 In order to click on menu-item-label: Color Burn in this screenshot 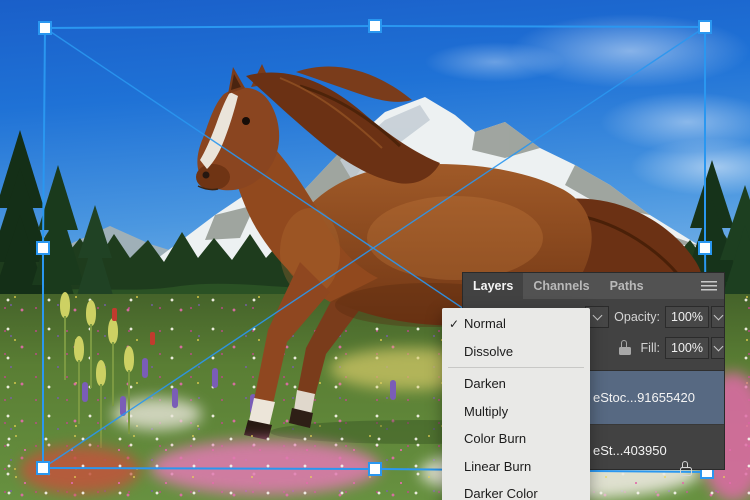, I will do `click(495, 439)`.